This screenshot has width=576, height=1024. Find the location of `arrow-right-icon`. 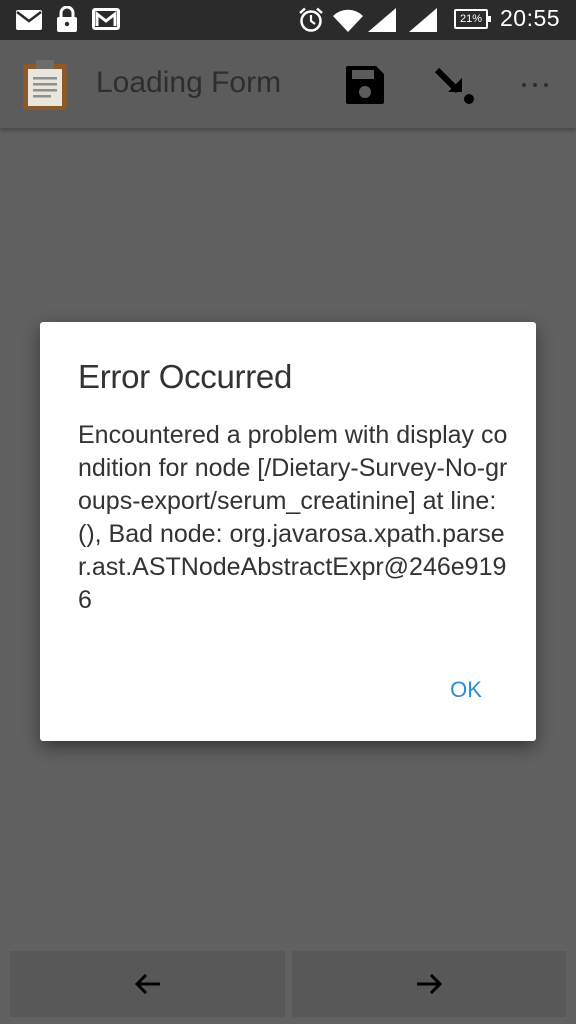

arrow-right-icon is located at coordinates (430, 984).